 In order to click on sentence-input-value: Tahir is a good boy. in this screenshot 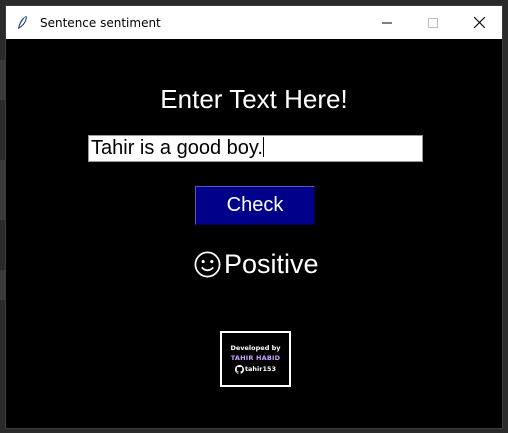, I will do `click(177, 148)`.